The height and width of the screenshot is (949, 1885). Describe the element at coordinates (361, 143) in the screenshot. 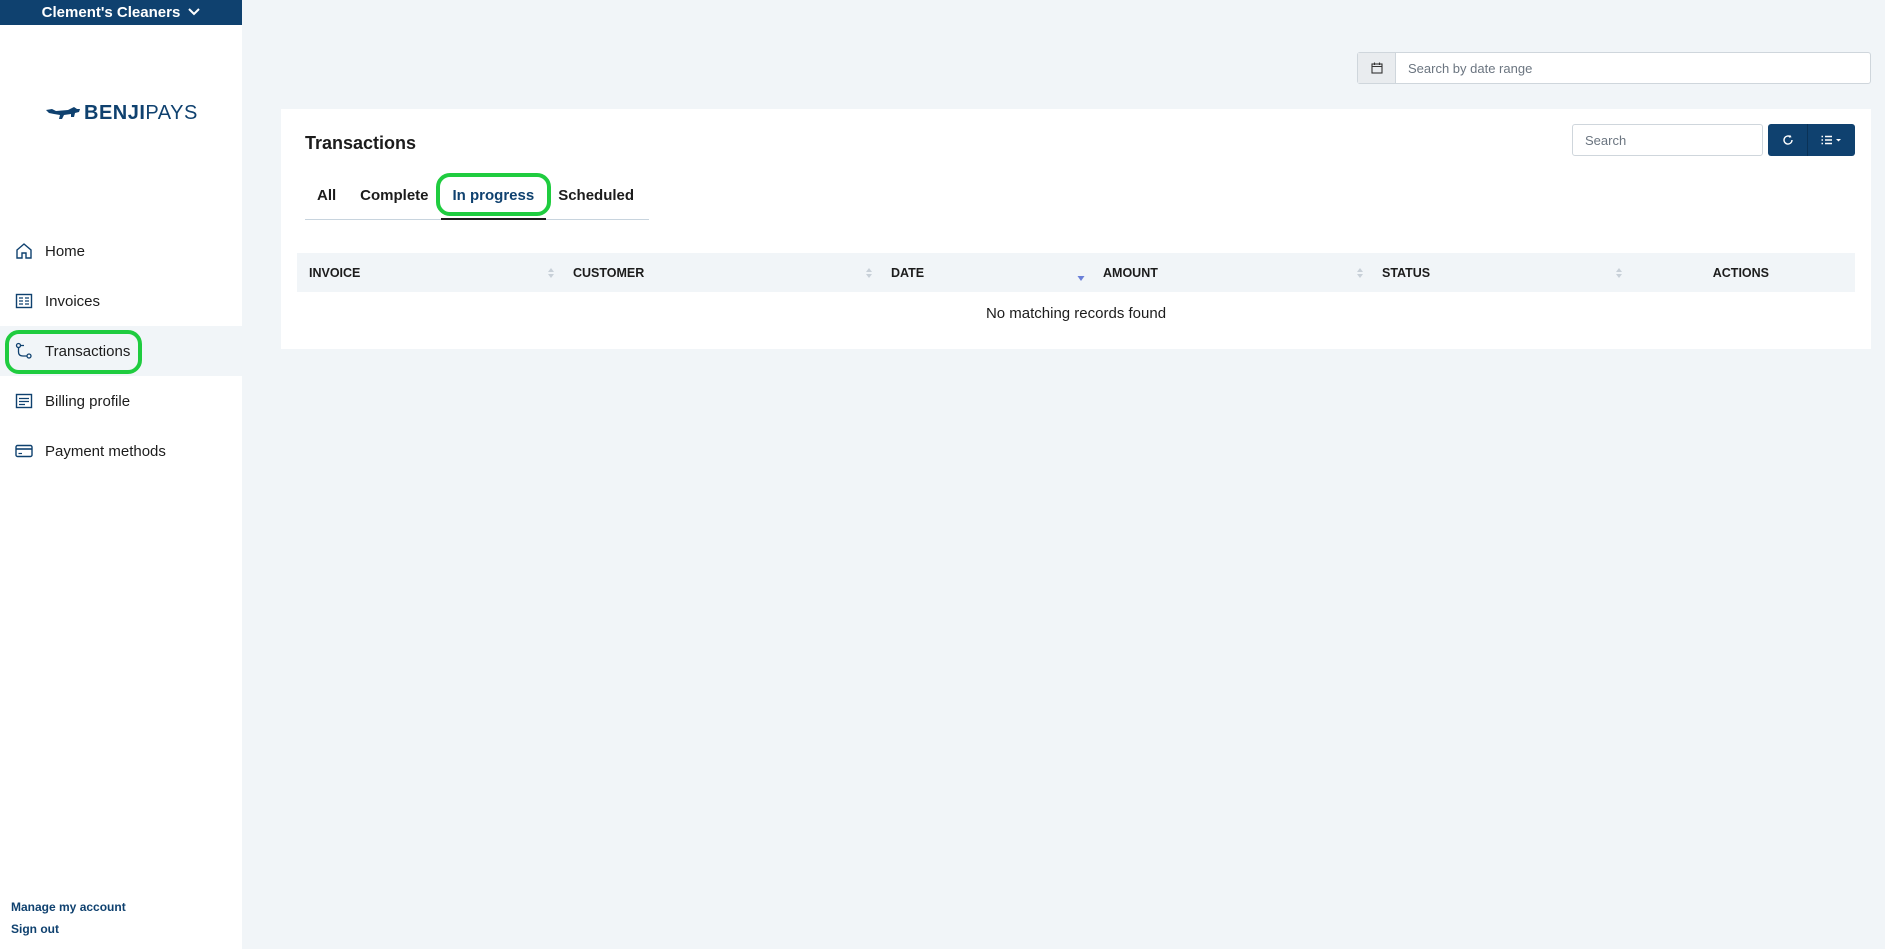

I see `page-title: Transactions` at that location.